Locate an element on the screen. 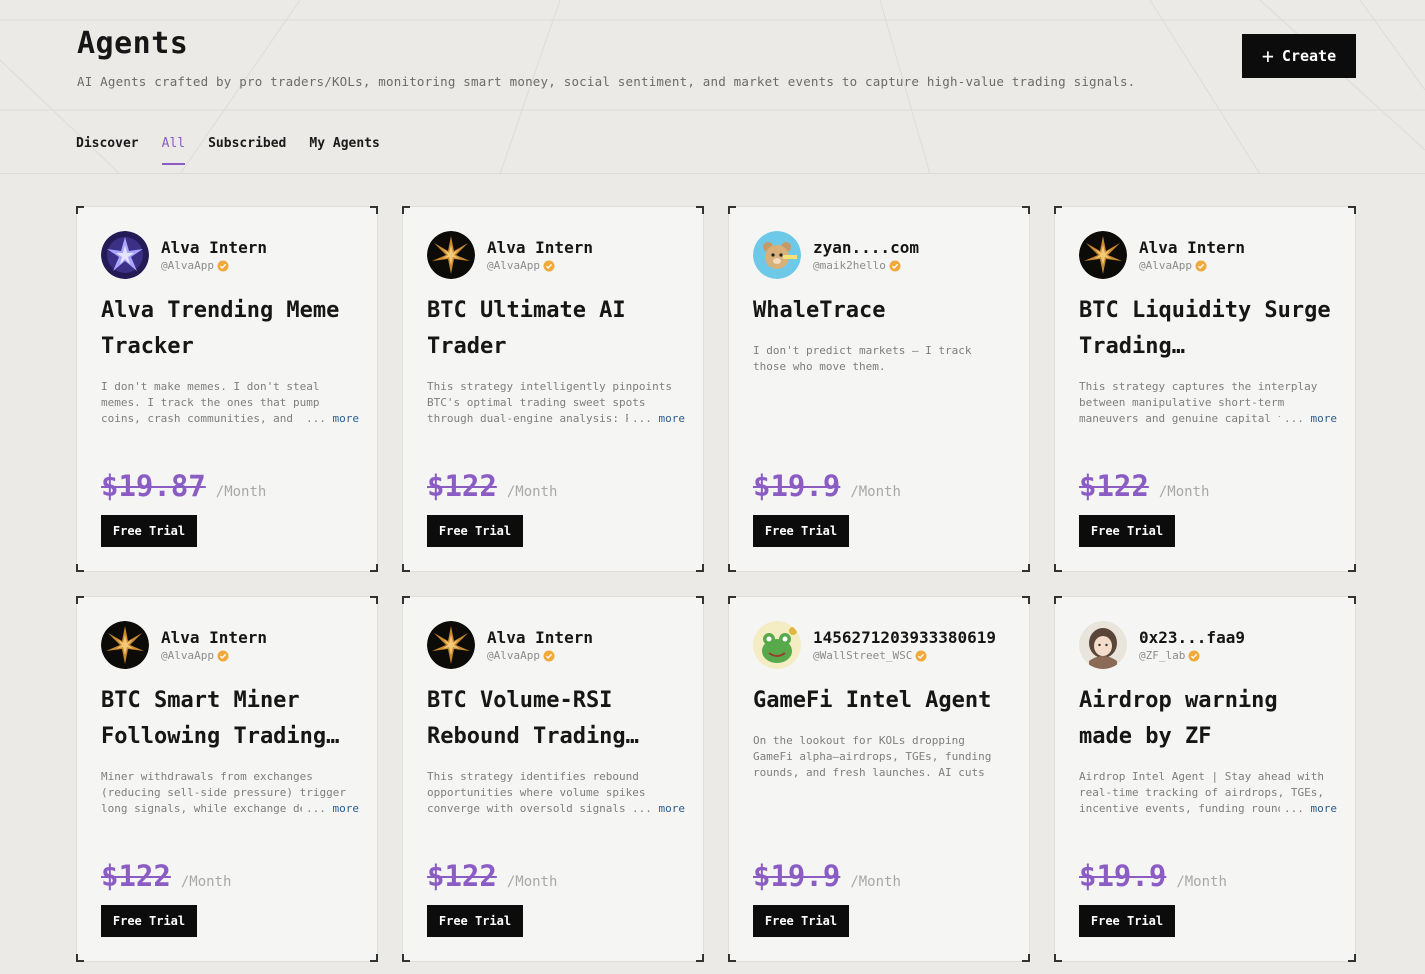 The height and width of the screenshot is (974, 1425). card-author: 0x23...faa9 @ZF_lab is located at coordinates (1162, 645).